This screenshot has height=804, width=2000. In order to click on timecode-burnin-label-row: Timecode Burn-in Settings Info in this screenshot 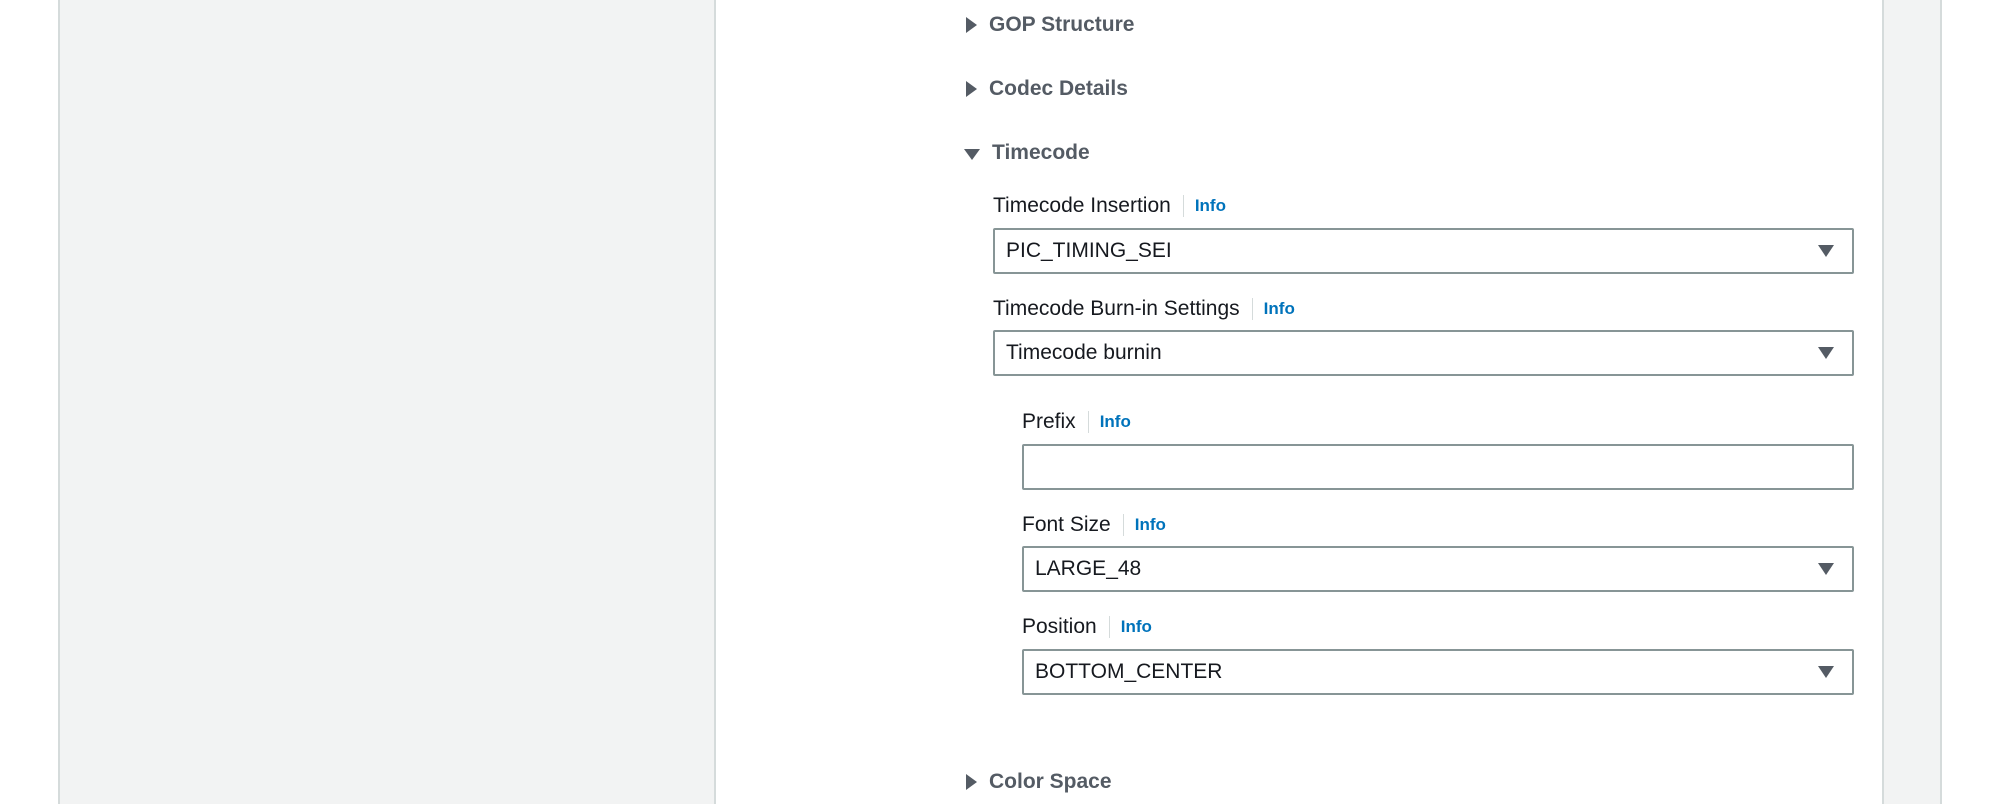, I will do `click(1144, 309)`.